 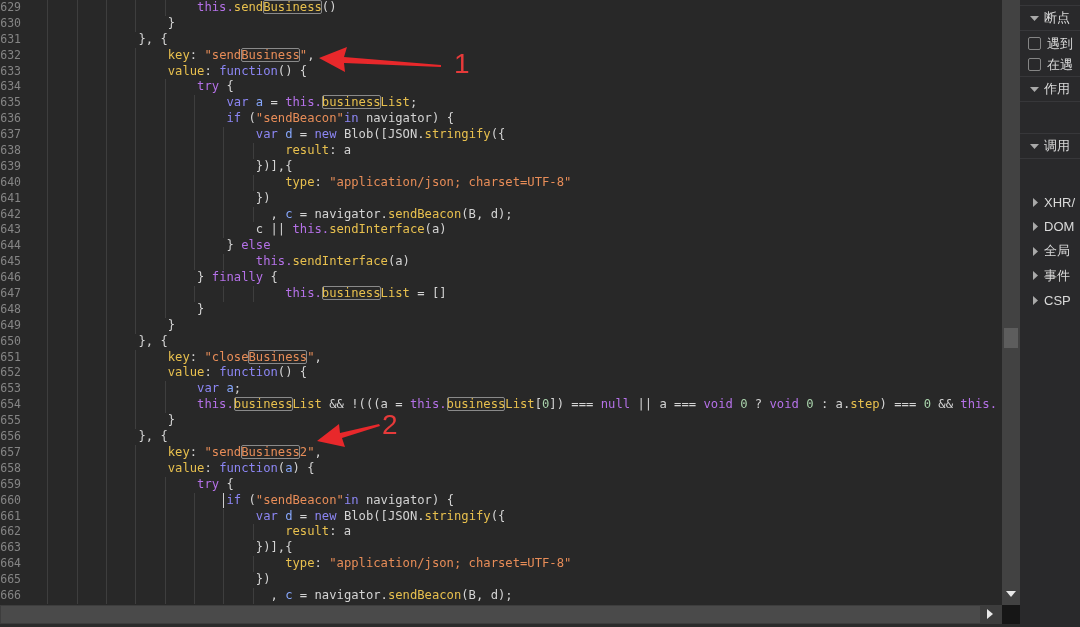 What do you see at coordinates (10, 516) in the screenshot?
I see `line-number: 661` at bounding box center [10, 516].